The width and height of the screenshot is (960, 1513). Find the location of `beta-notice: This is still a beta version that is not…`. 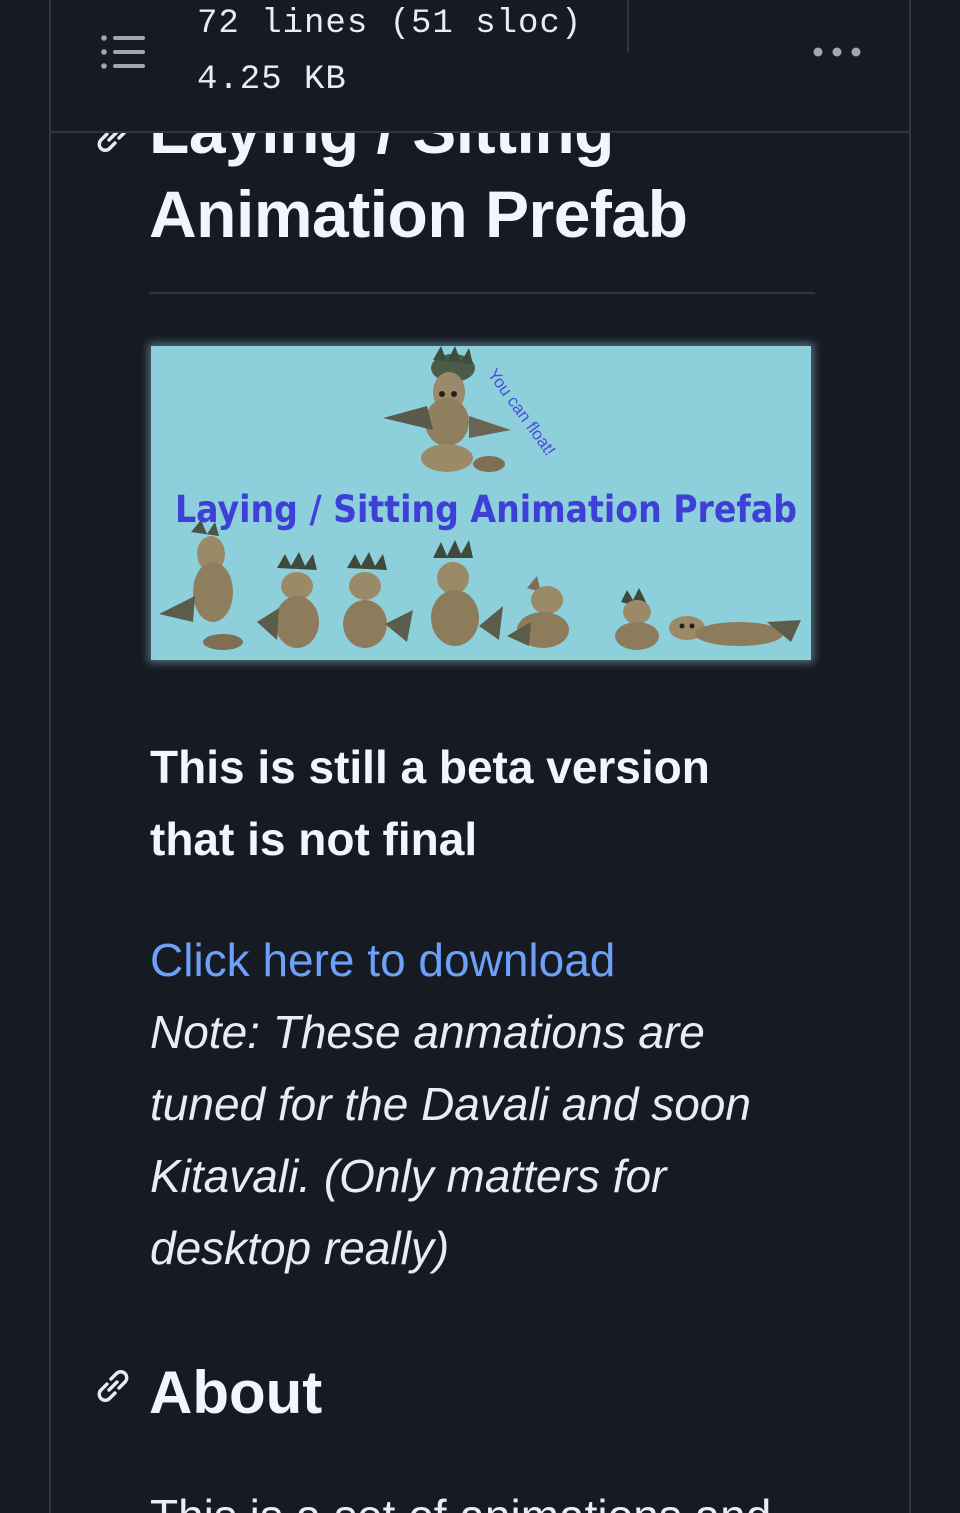

beta-notice: This is still a beta version that is not… is located at coordinates (430, 803).